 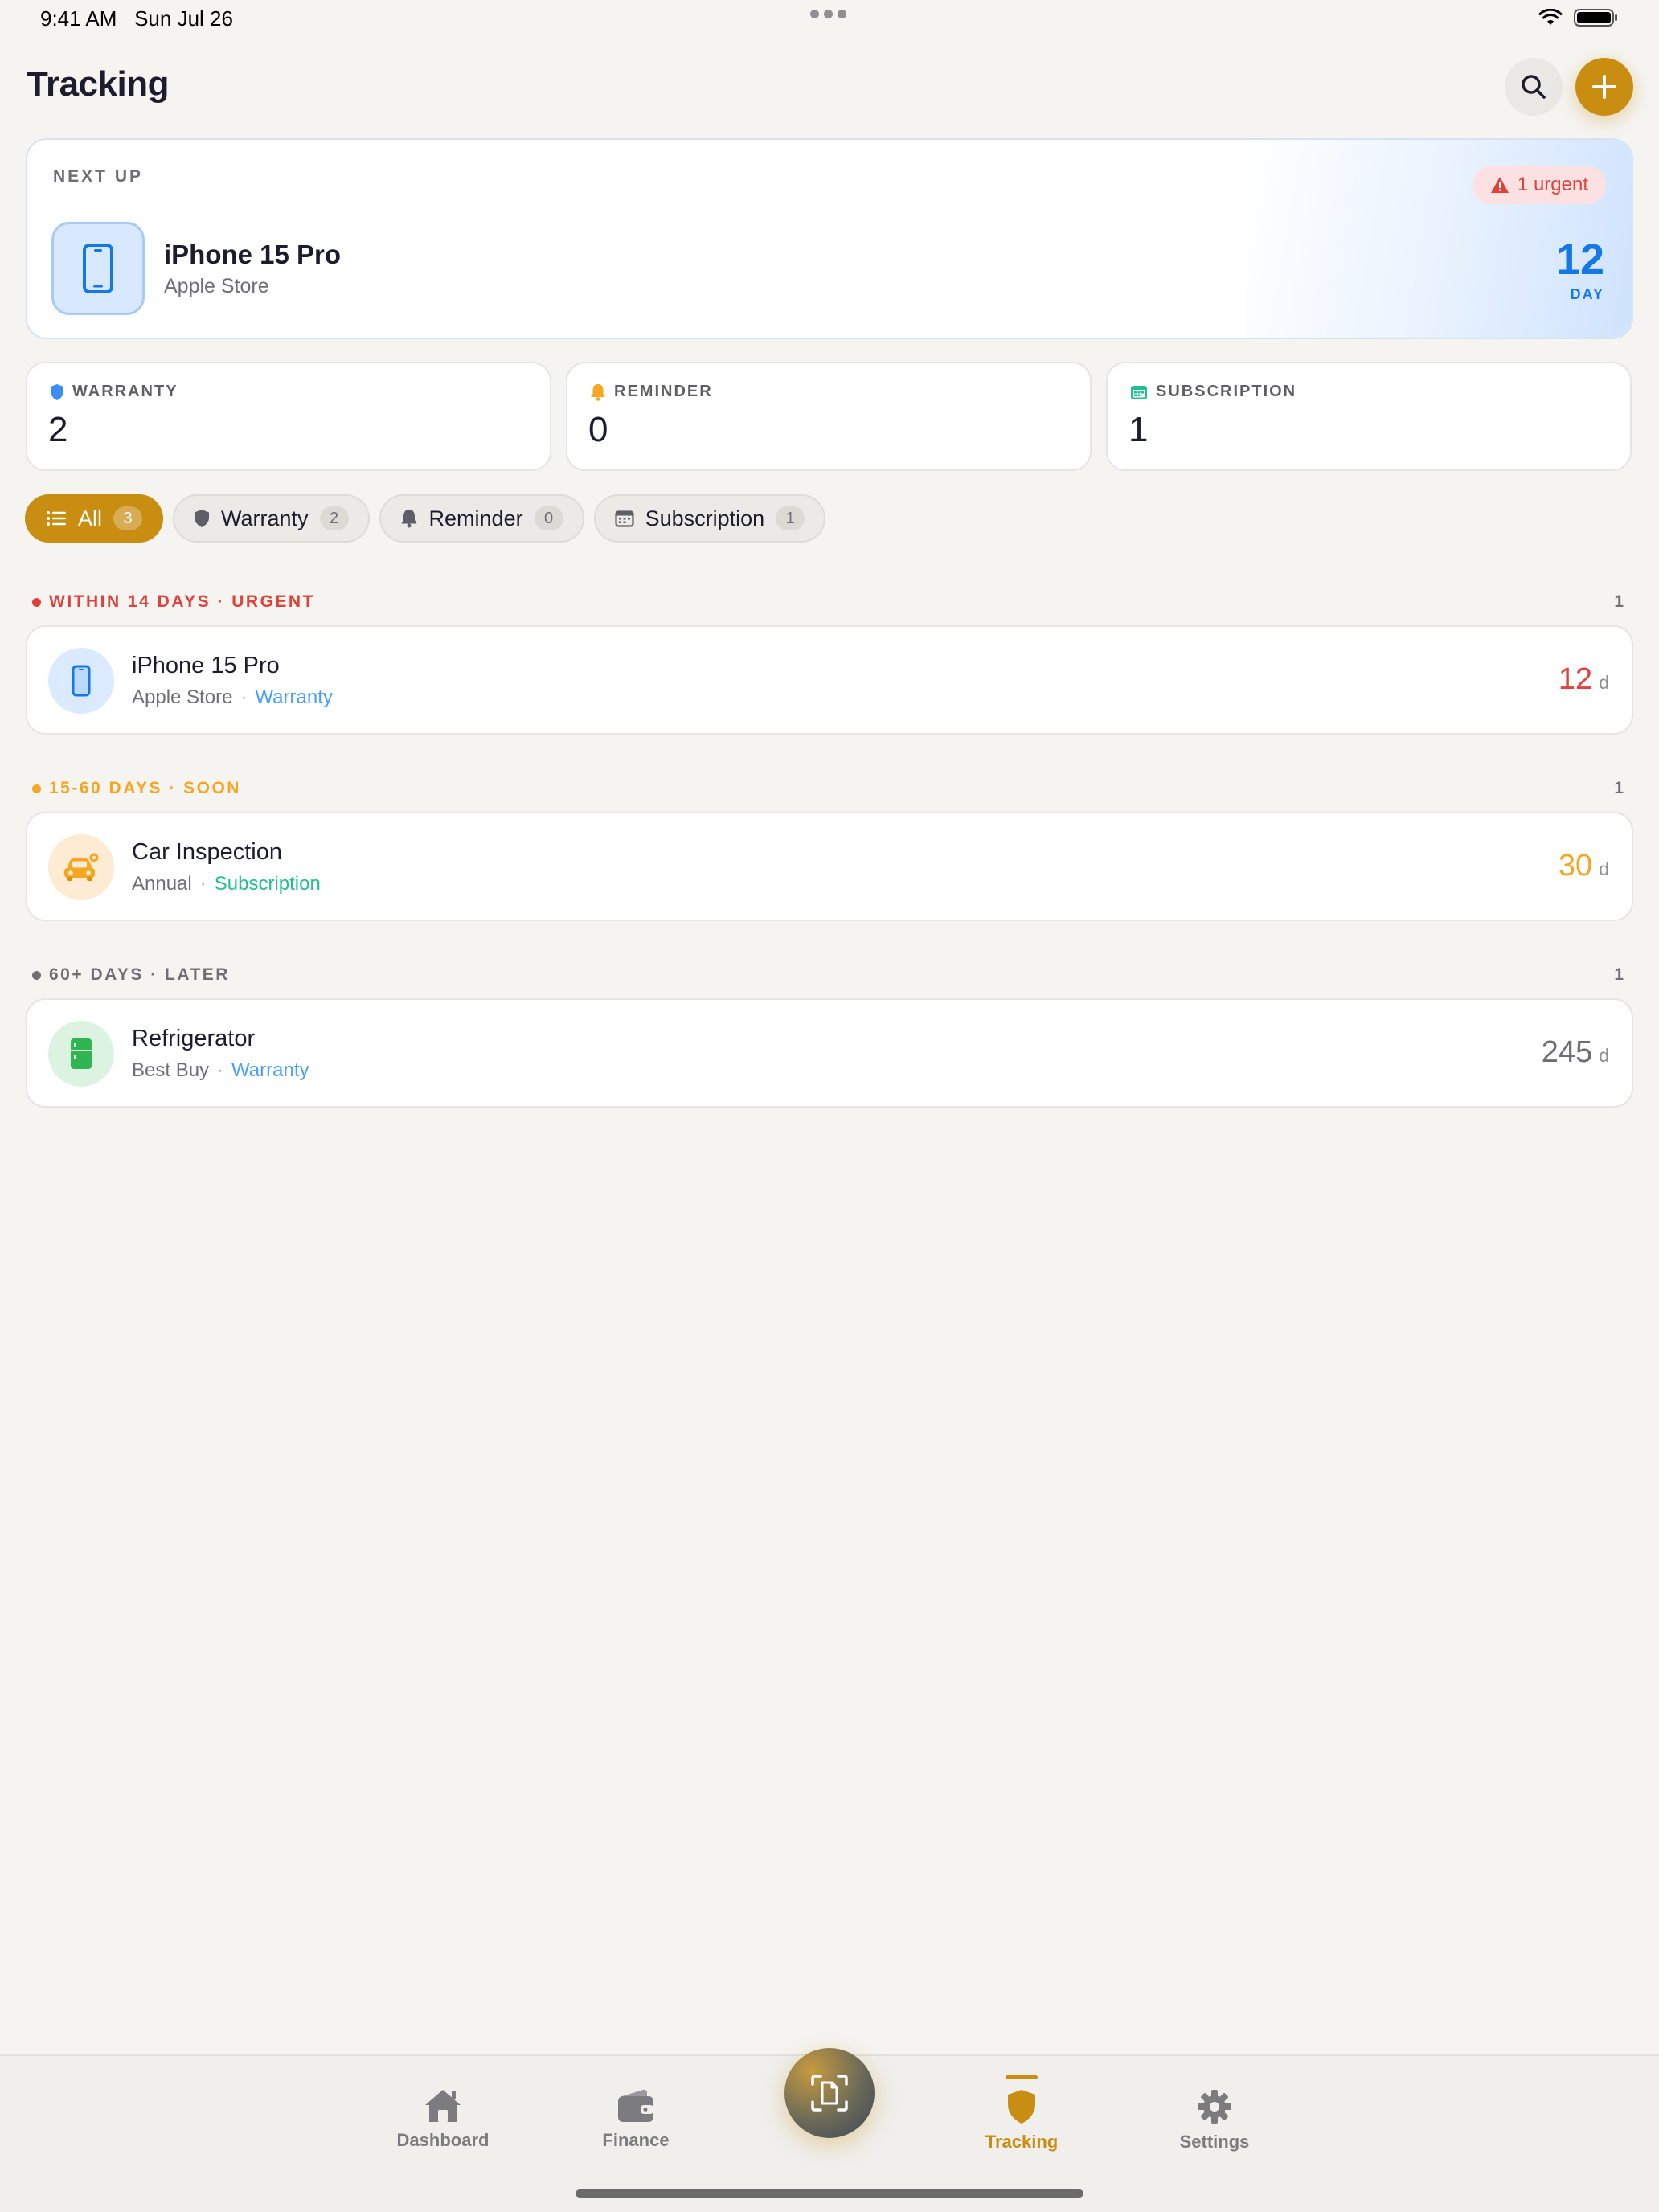 What do you see at coordinates (162, 884) in the screenshot?
I see `item-source: Annual` at bounding box center [162, 884].